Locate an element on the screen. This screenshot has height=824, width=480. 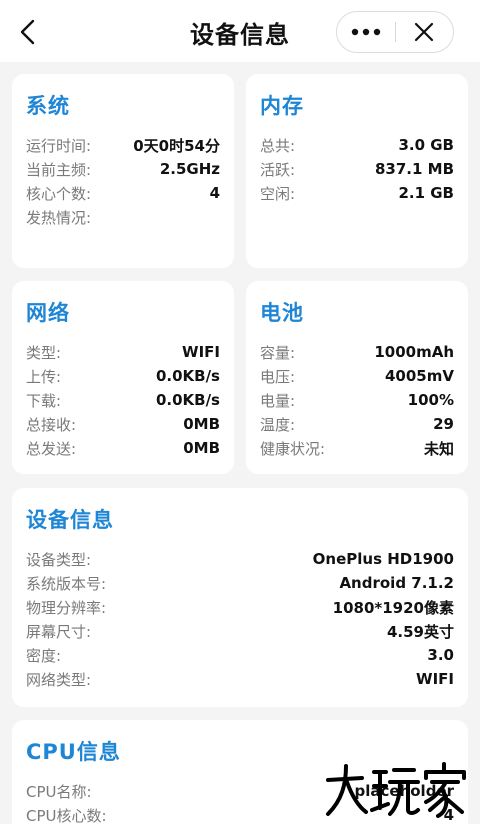
memory-rows: 总共: 3.0 GB 活跃: 837.1 MB 空闲: 2.1 GB is located at coordinates (357, 169).